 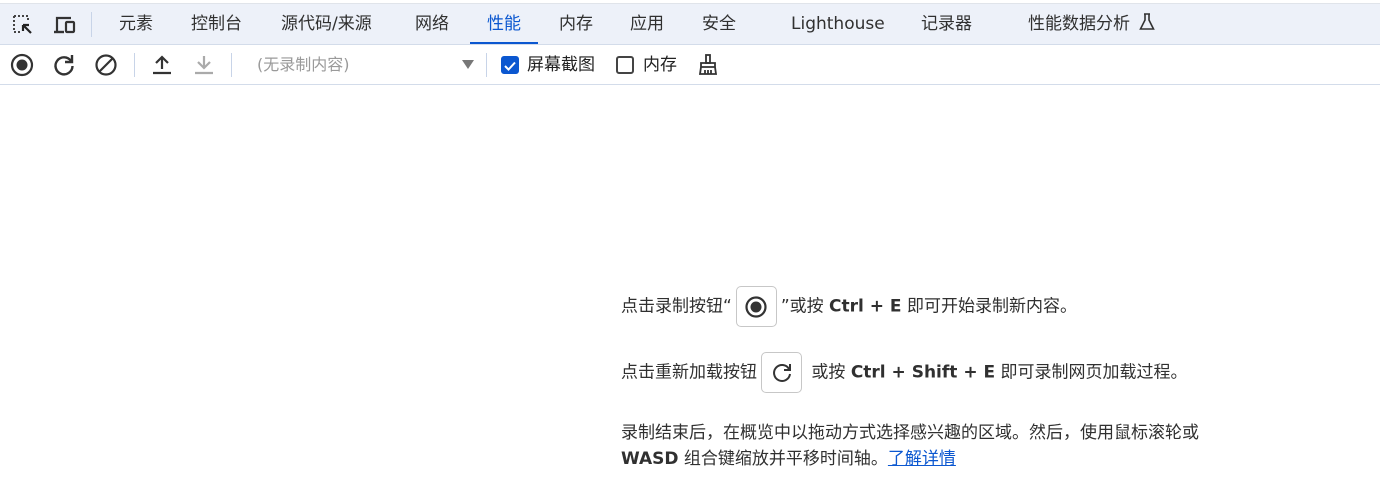 I want to click on dropdown-arrow-icon, so click(x=468, y=64).